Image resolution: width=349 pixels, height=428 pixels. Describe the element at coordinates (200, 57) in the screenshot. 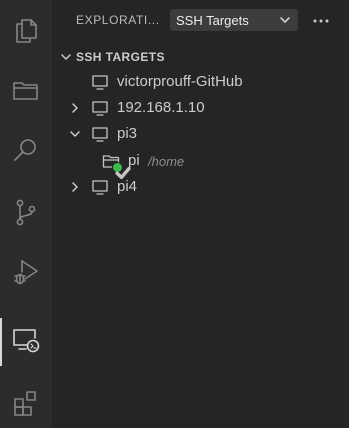

I see `section-header-ssh-targets: SSH TARGETS` at that location.